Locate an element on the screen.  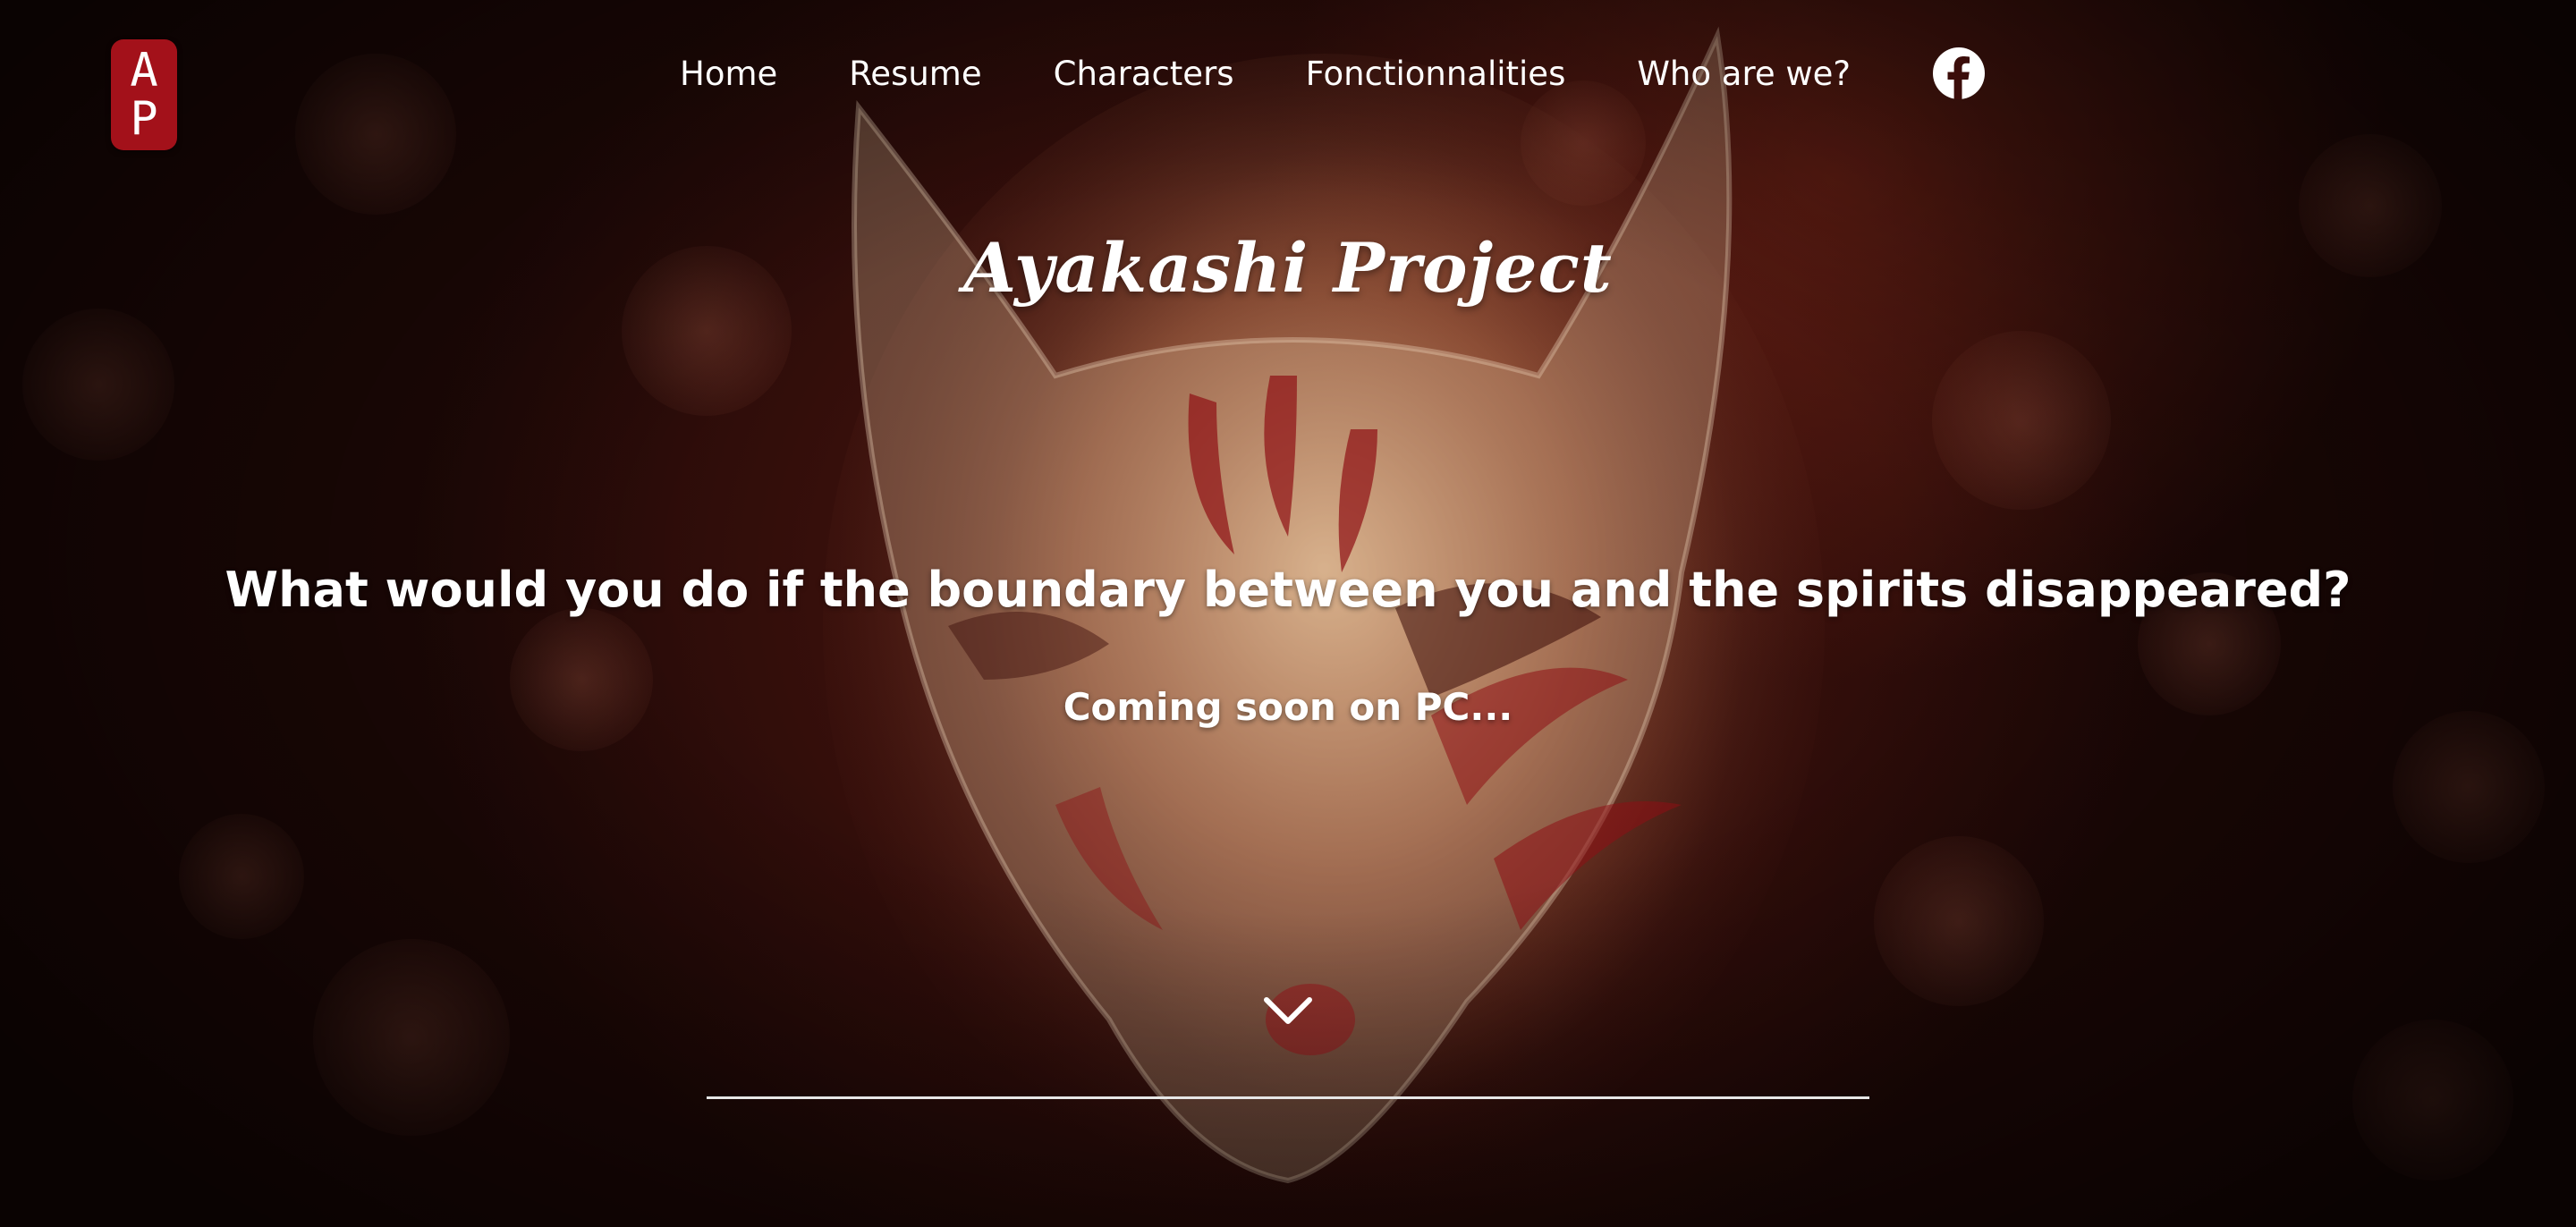
nav-who-are-we: Who are we? is located at coordinates (1744, 74).